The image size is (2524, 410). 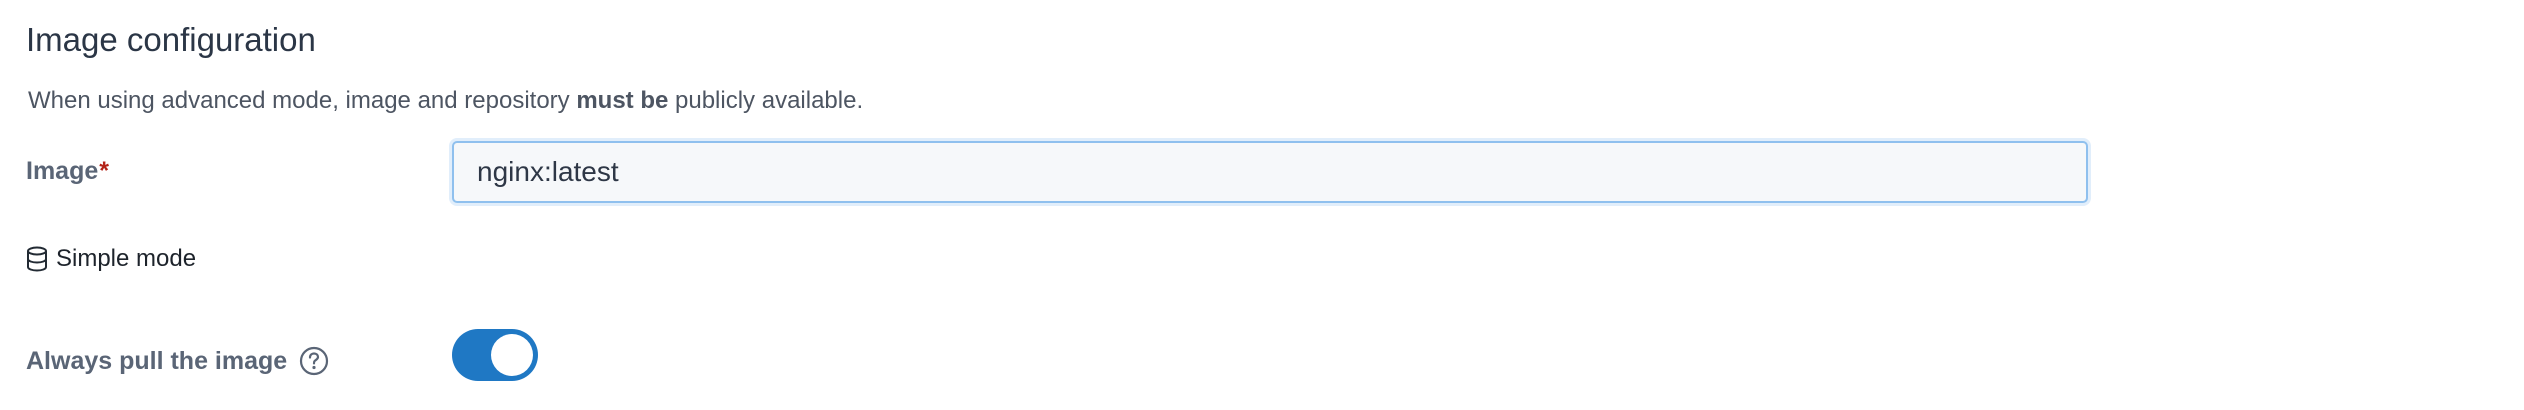 What do you see at coordinates (512, 355) in the screenshot?
I see `toggle-knob` at bounding box center [512, 355].